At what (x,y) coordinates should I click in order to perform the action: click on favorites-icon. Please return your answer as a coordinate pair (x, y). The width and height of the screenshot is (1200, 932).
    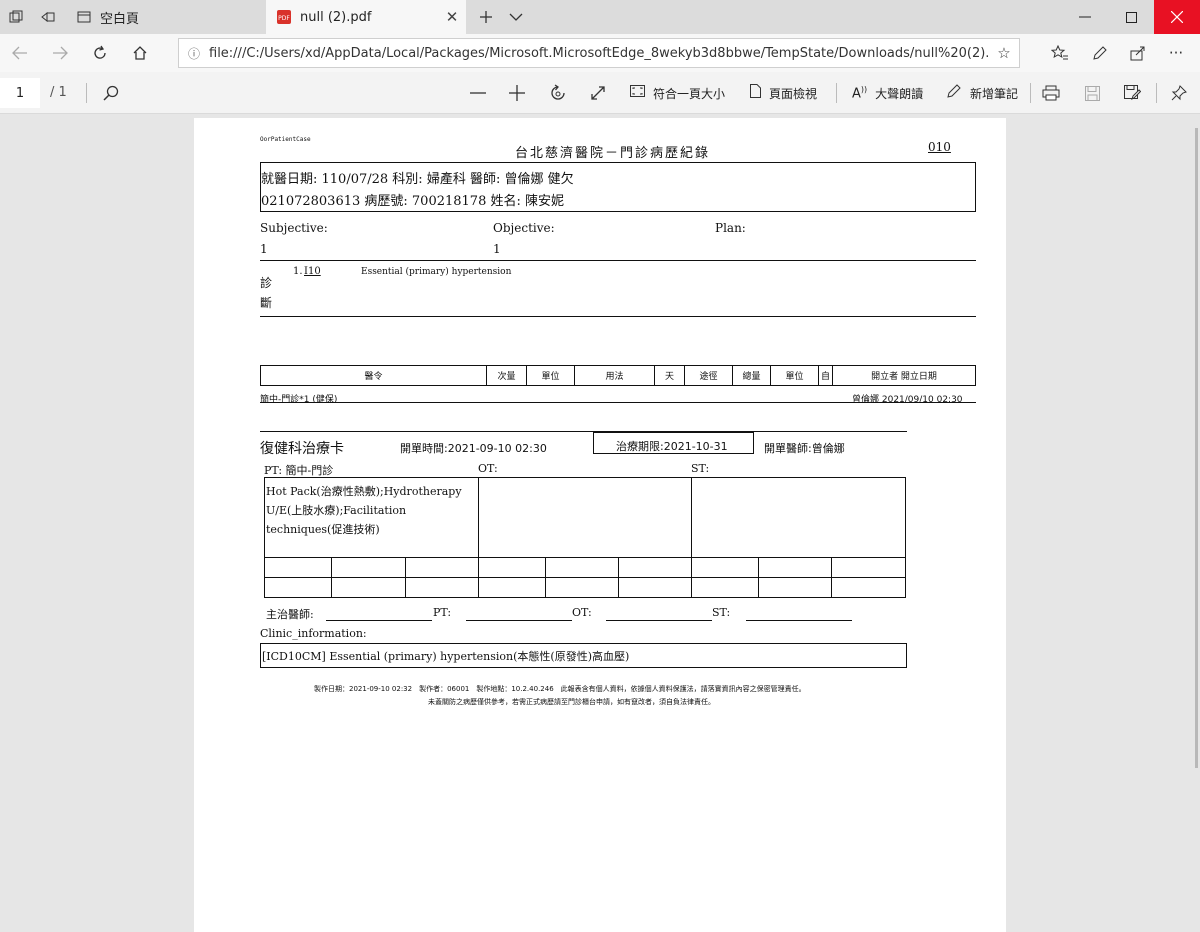
    Looking at the image, I should click on (1060, 53).